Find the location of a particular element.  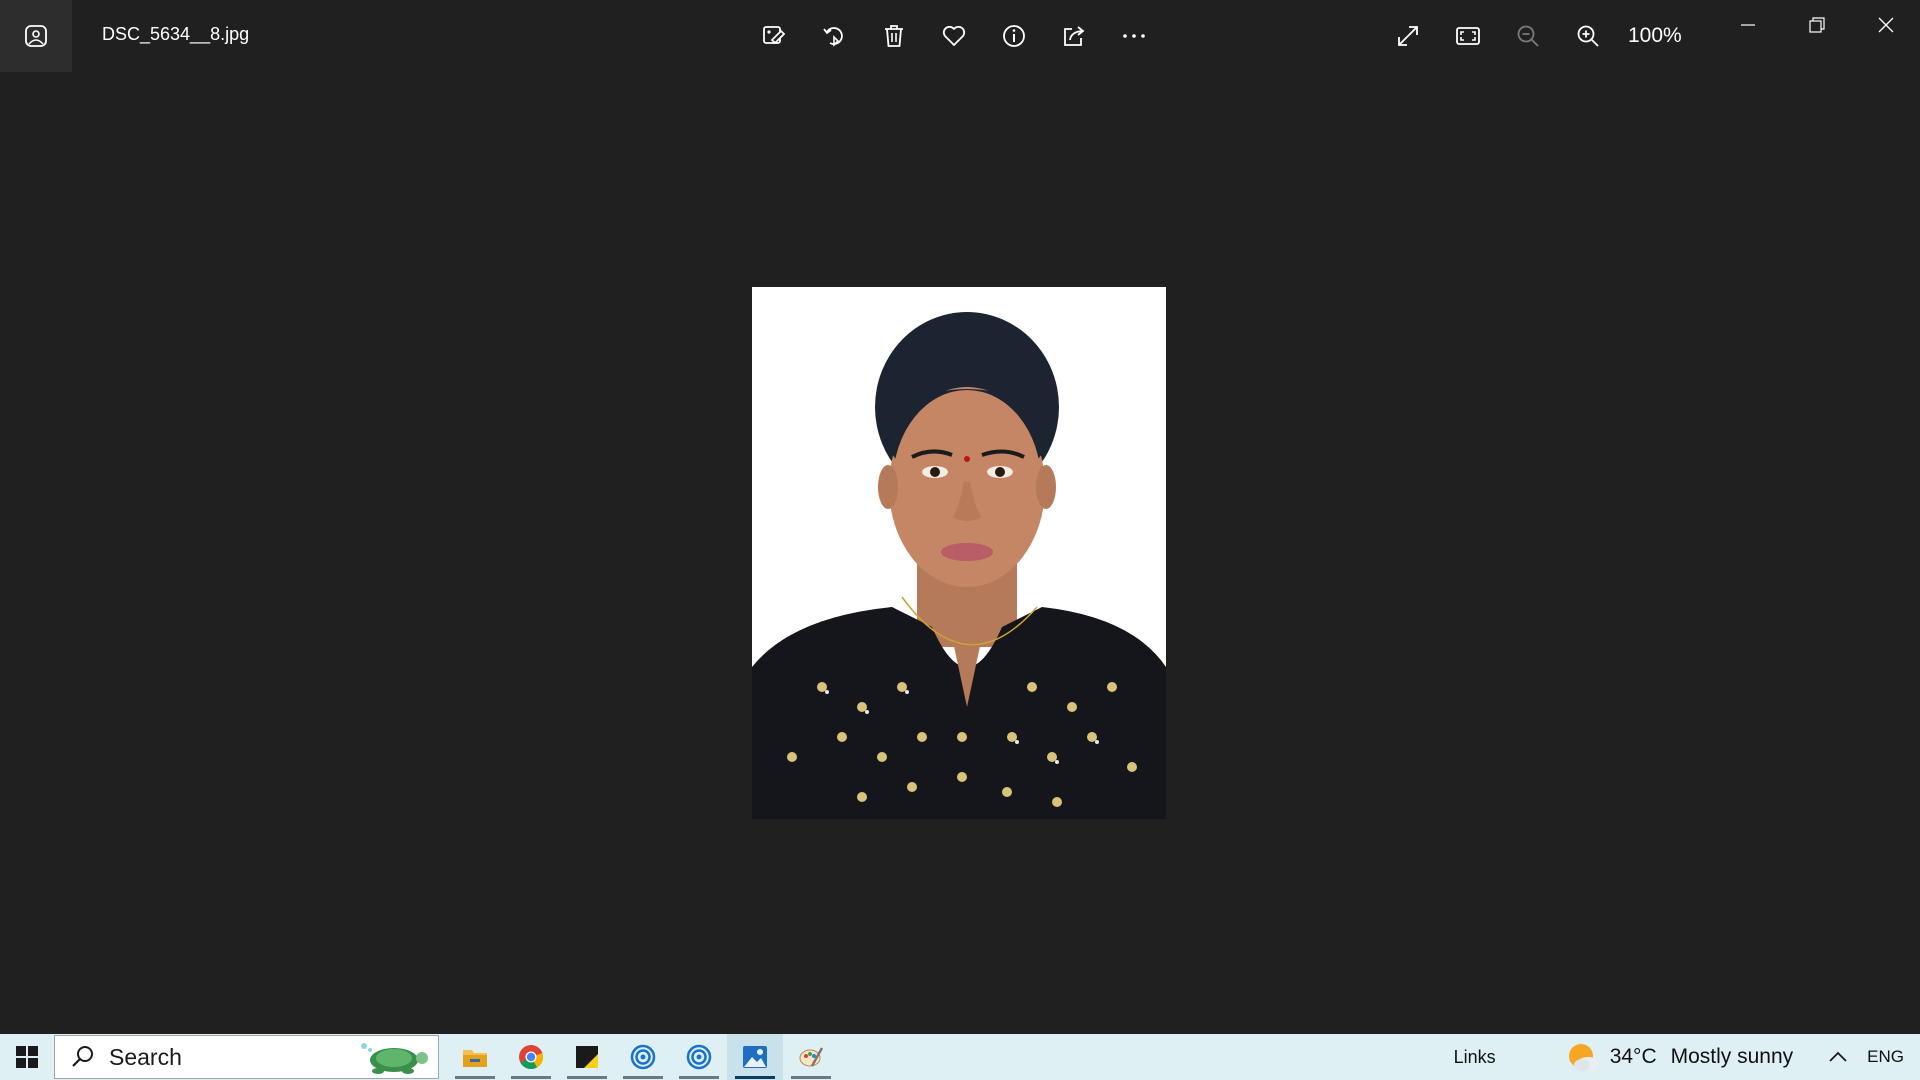

zoom-level: 100% is located at coordinates (1673, 36).